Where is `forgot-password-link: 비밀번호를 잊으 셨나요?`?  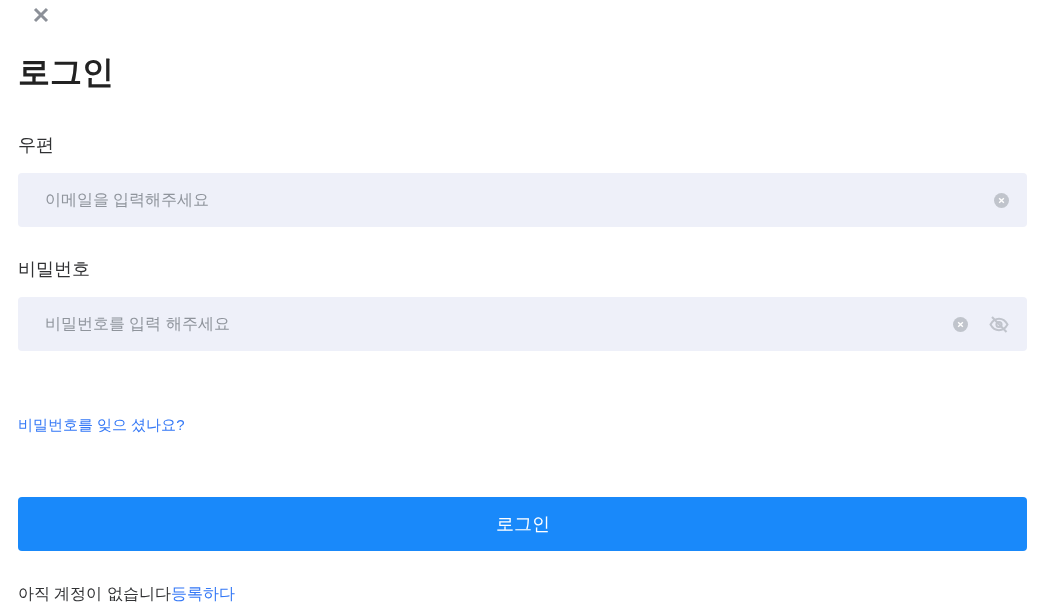
forgot-password-link: 비밀번호를 잊으 셨나요? is located at coordinates (101, 425).